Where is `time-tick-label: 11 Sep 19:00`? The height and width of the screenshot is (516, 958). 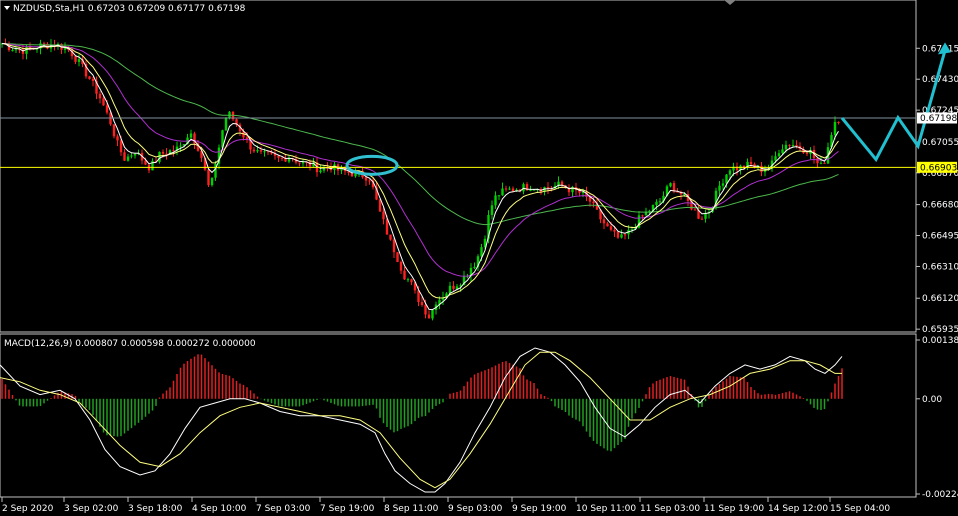 time-tick-label: 11 Sep 19:00 is located at coordinates (734, 509).